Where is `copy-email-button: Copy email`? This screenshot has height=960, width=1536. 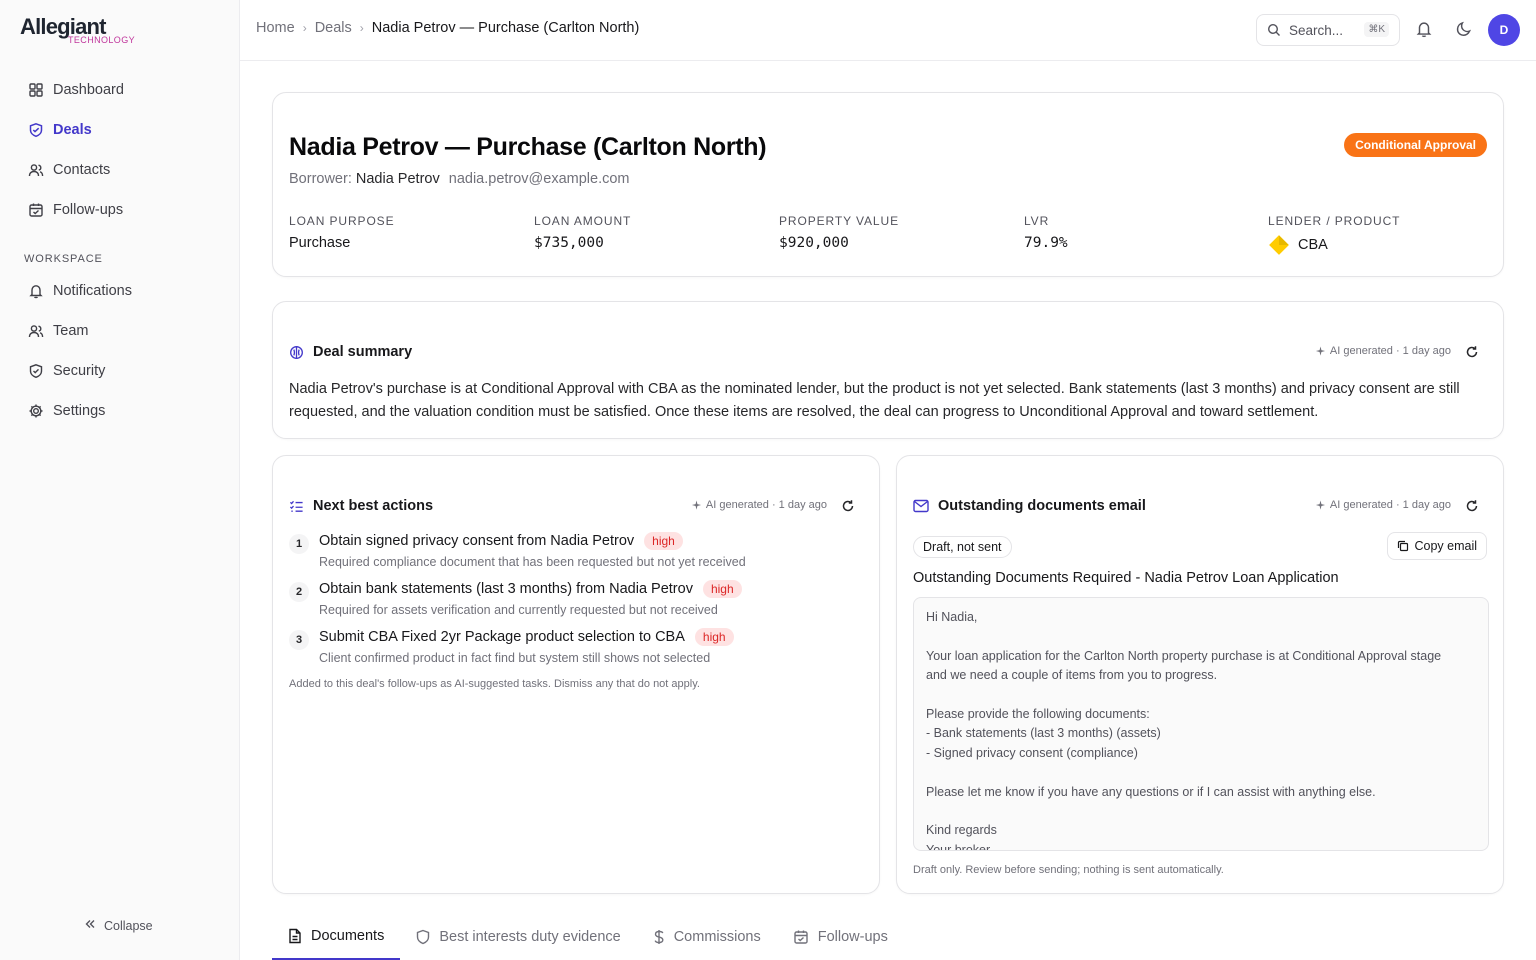
copy-email-button: Copy email is located at coordinates (1437, 546).